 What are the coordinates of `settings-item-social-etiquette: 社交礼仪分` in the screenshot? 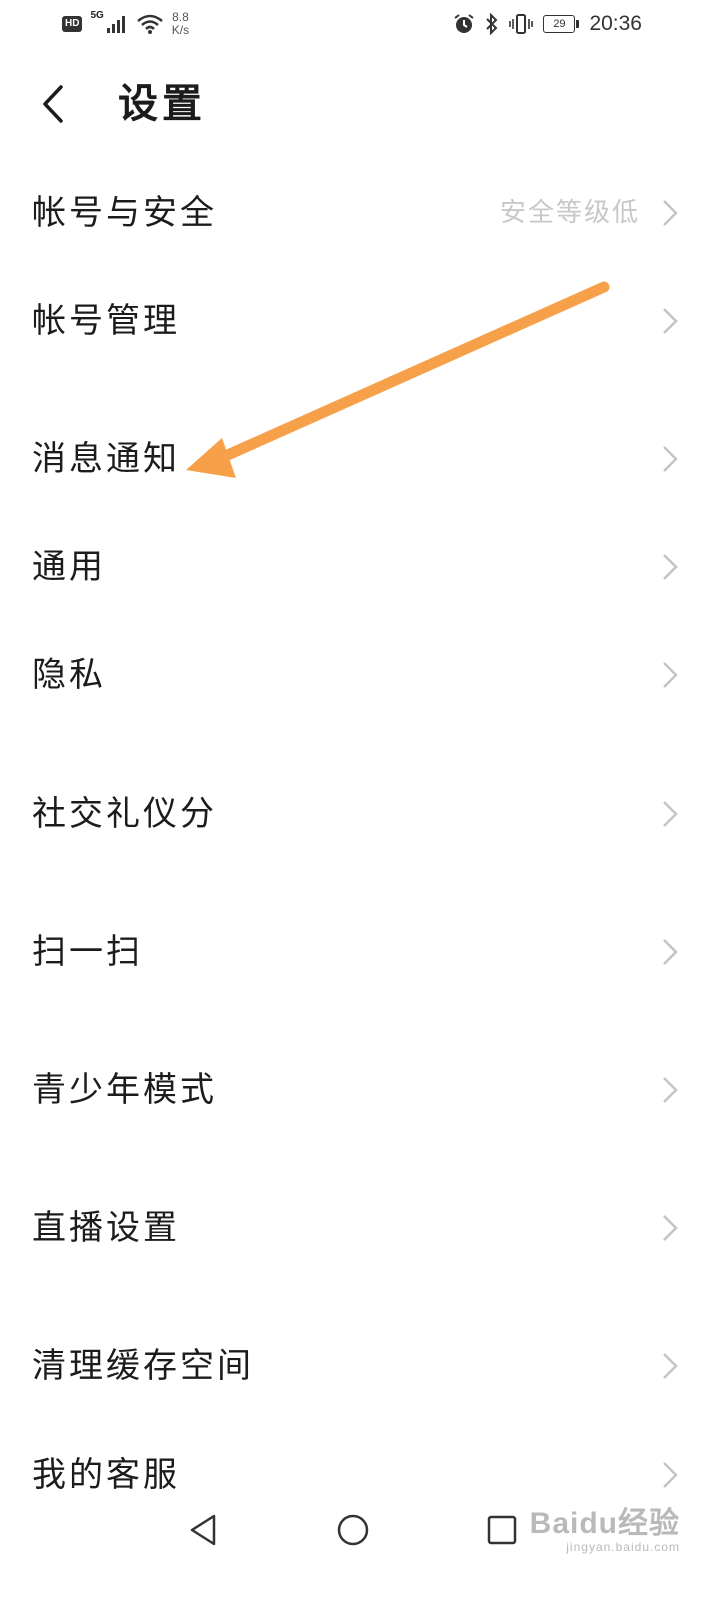 It's located at (360, 814).